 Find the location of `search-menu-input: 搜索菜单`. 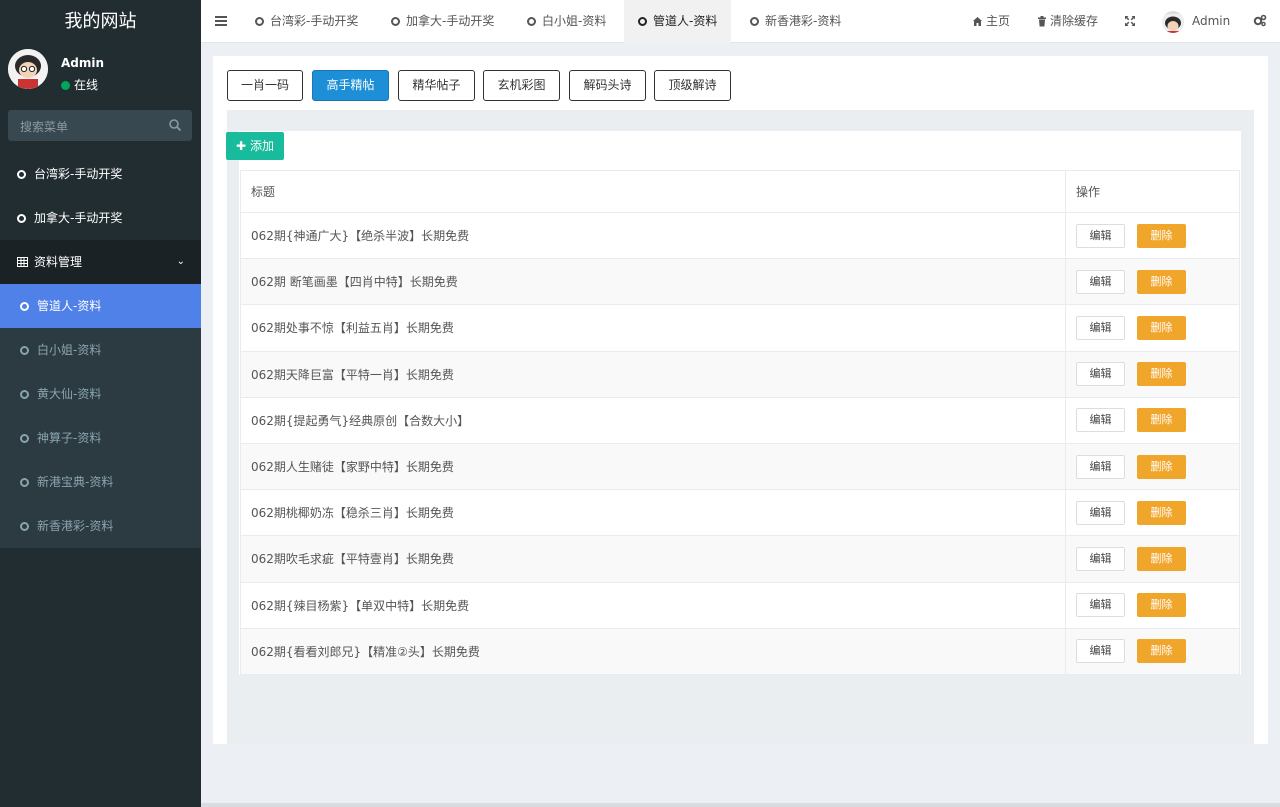

search-menu-input: 搜索菜单 is located at coordinates (100, 125).